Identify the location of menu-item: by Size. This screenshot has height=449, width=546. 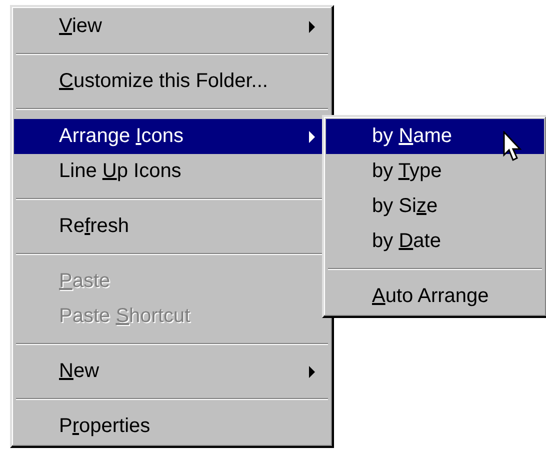
(435, 206).